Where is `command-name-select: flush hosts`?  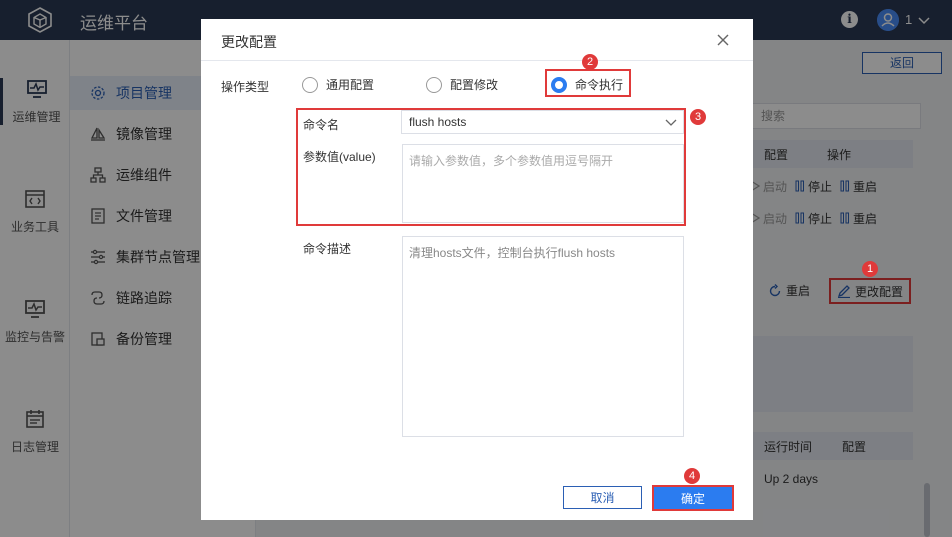
command-name-select: flush hosts is located at coordinates (542, 122).